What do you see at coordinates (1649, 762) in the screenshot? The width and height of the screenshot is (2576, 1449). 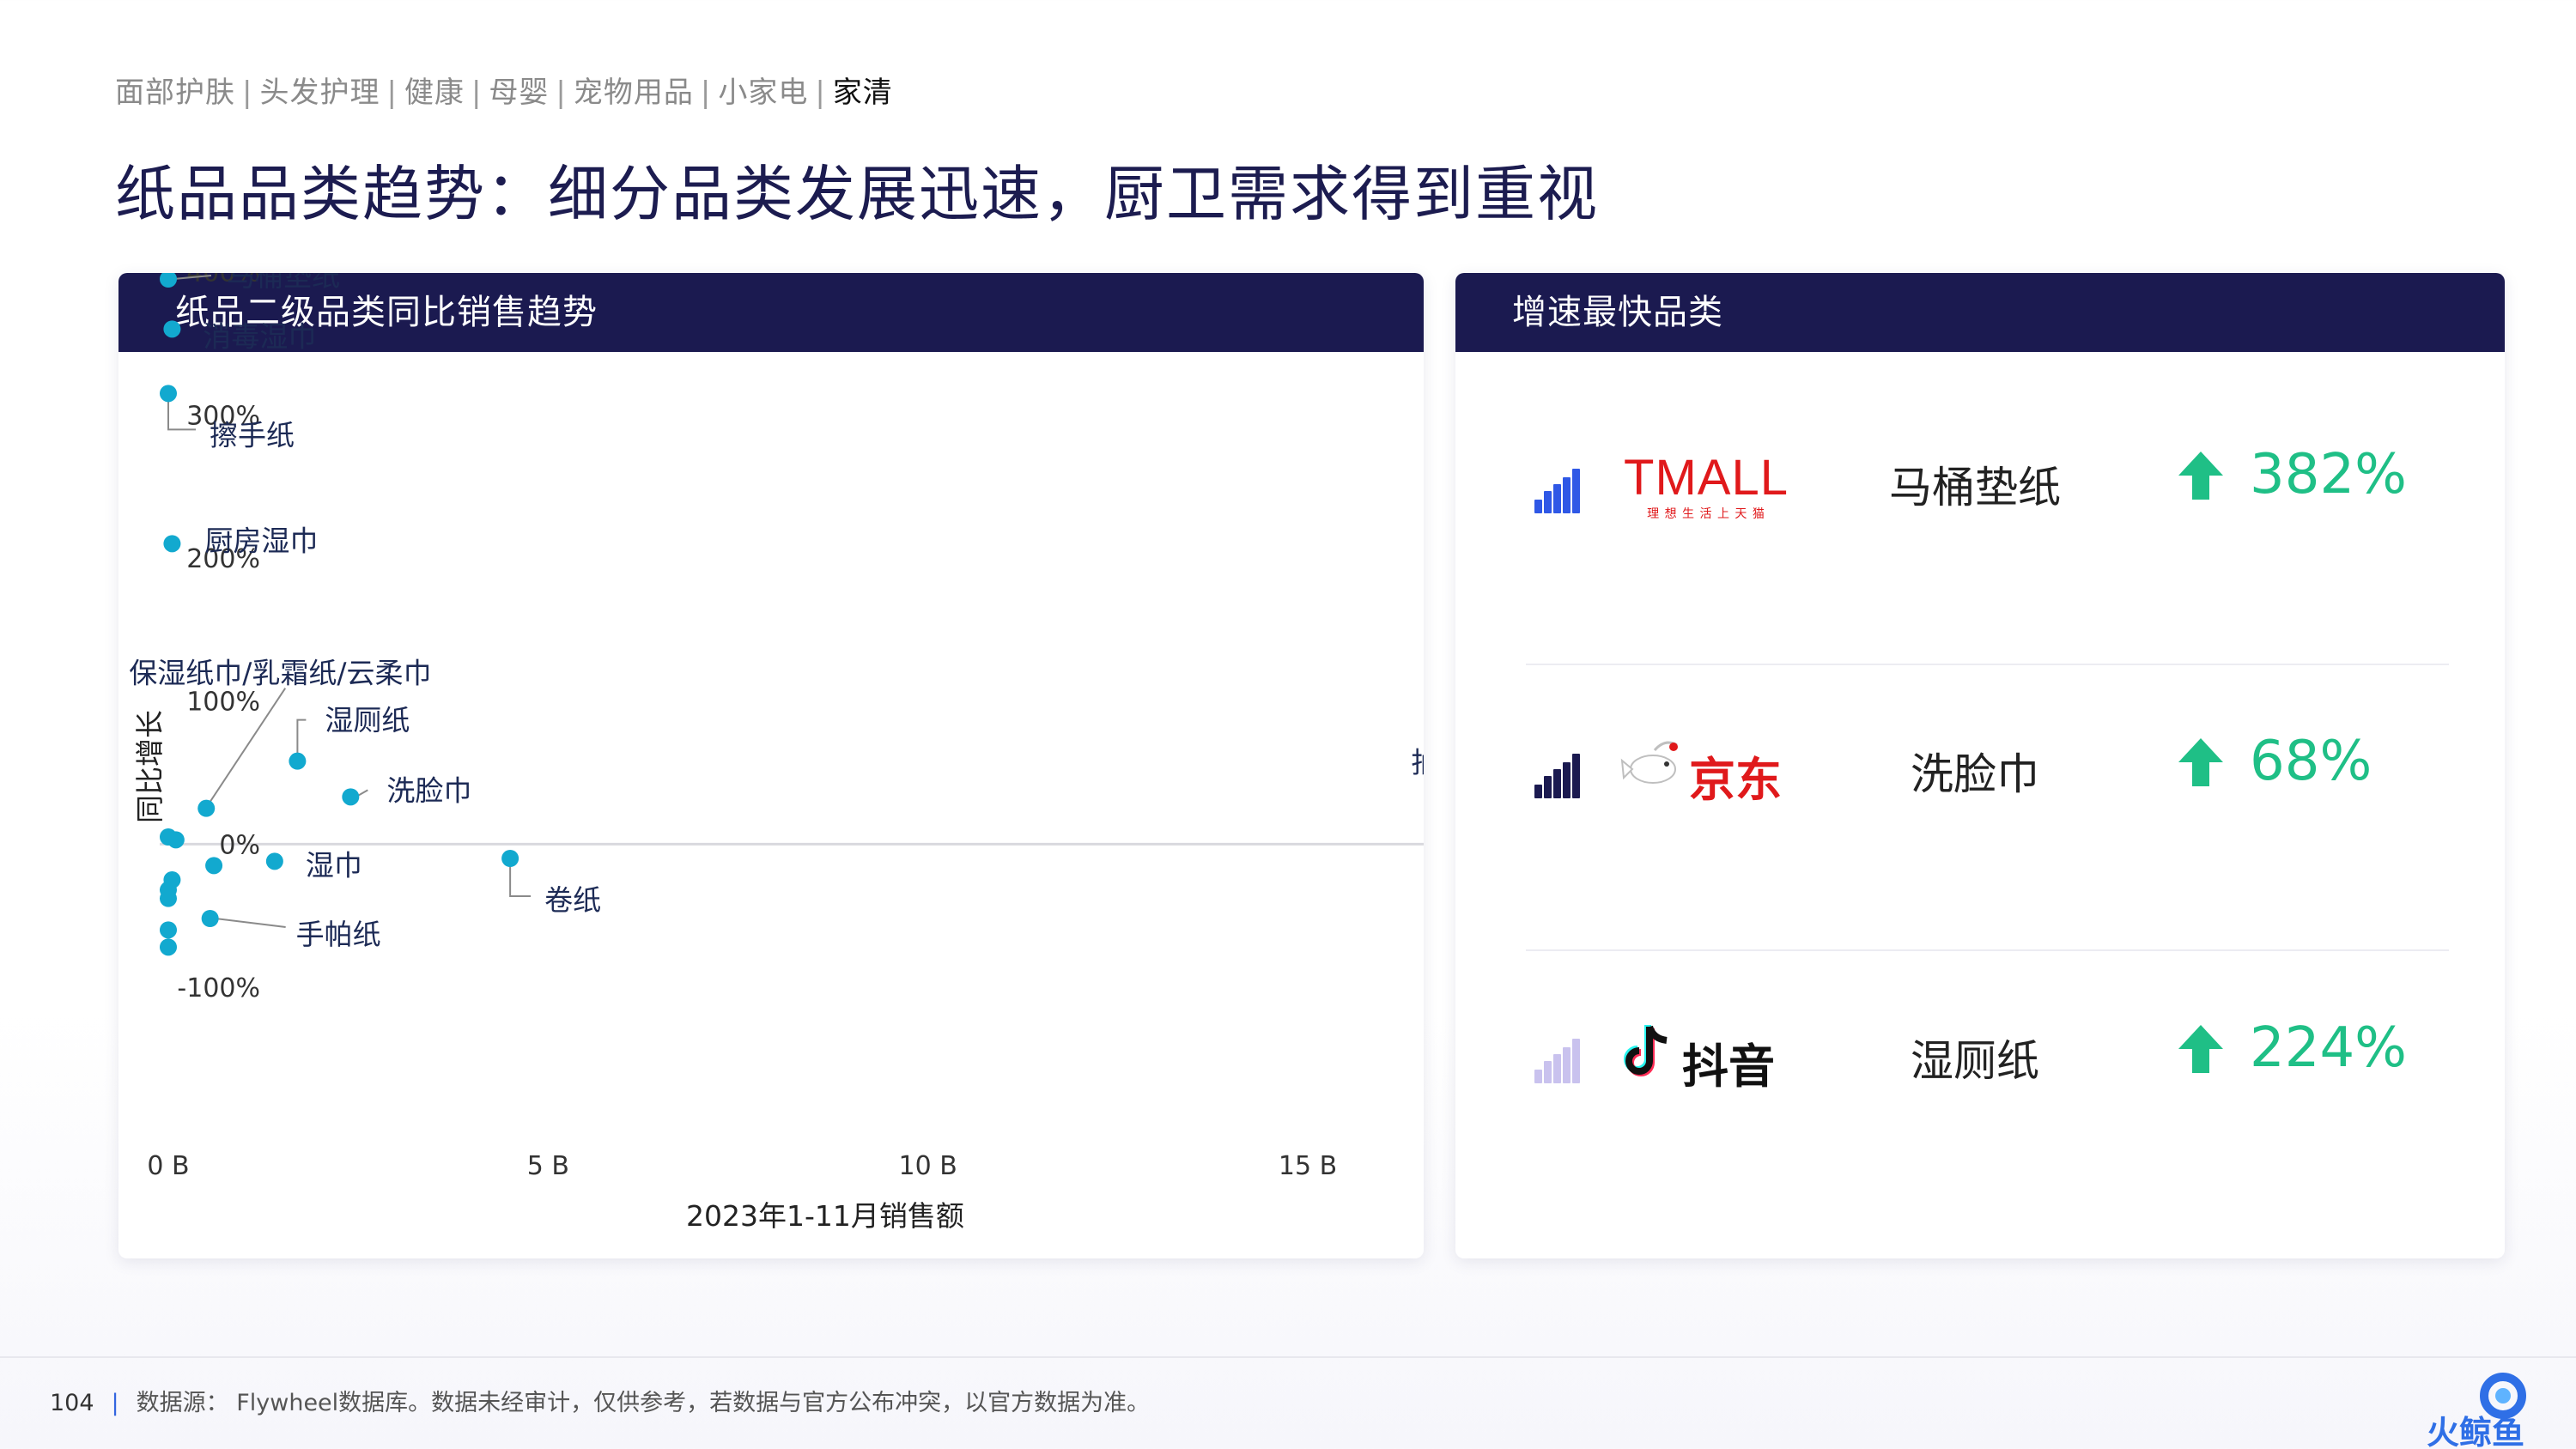 I see `jd-mascot-icon` at bounding box center [1649, 762].